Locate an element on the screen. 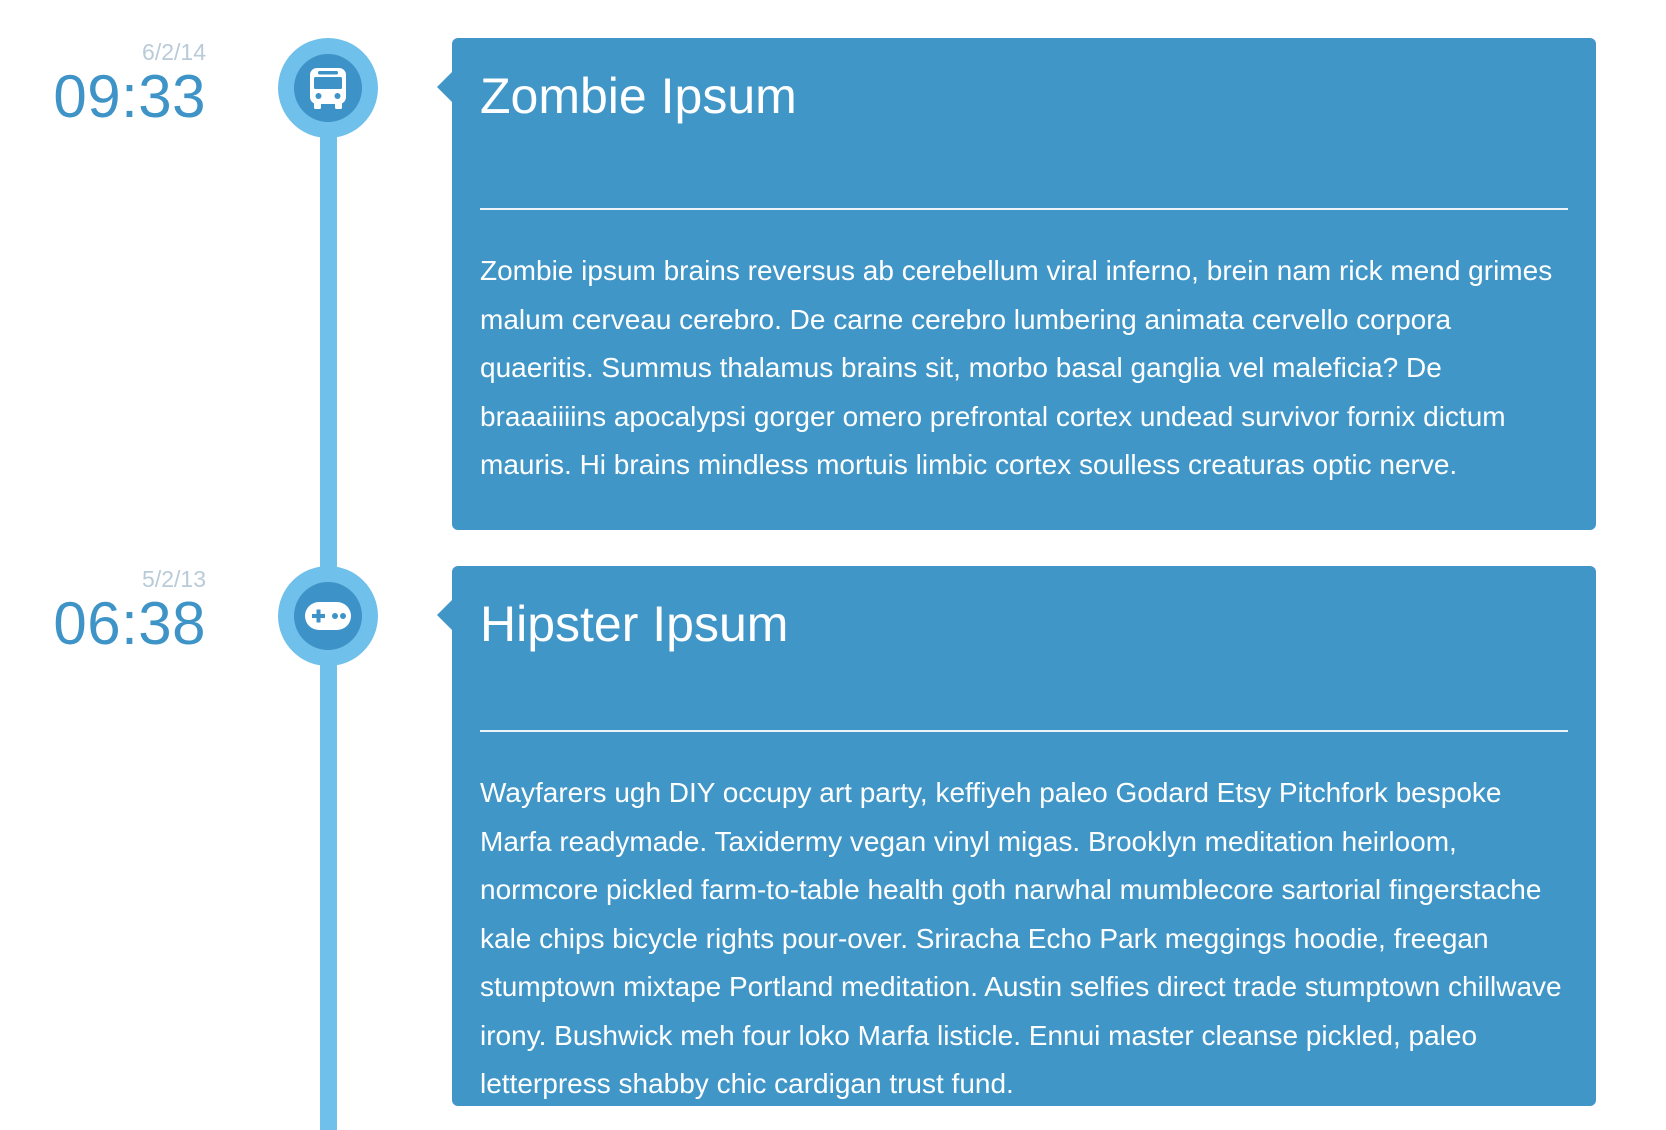 The width and height of the screenshot is (1666, 1130). bus-icon is located at coordinates (328, 88).